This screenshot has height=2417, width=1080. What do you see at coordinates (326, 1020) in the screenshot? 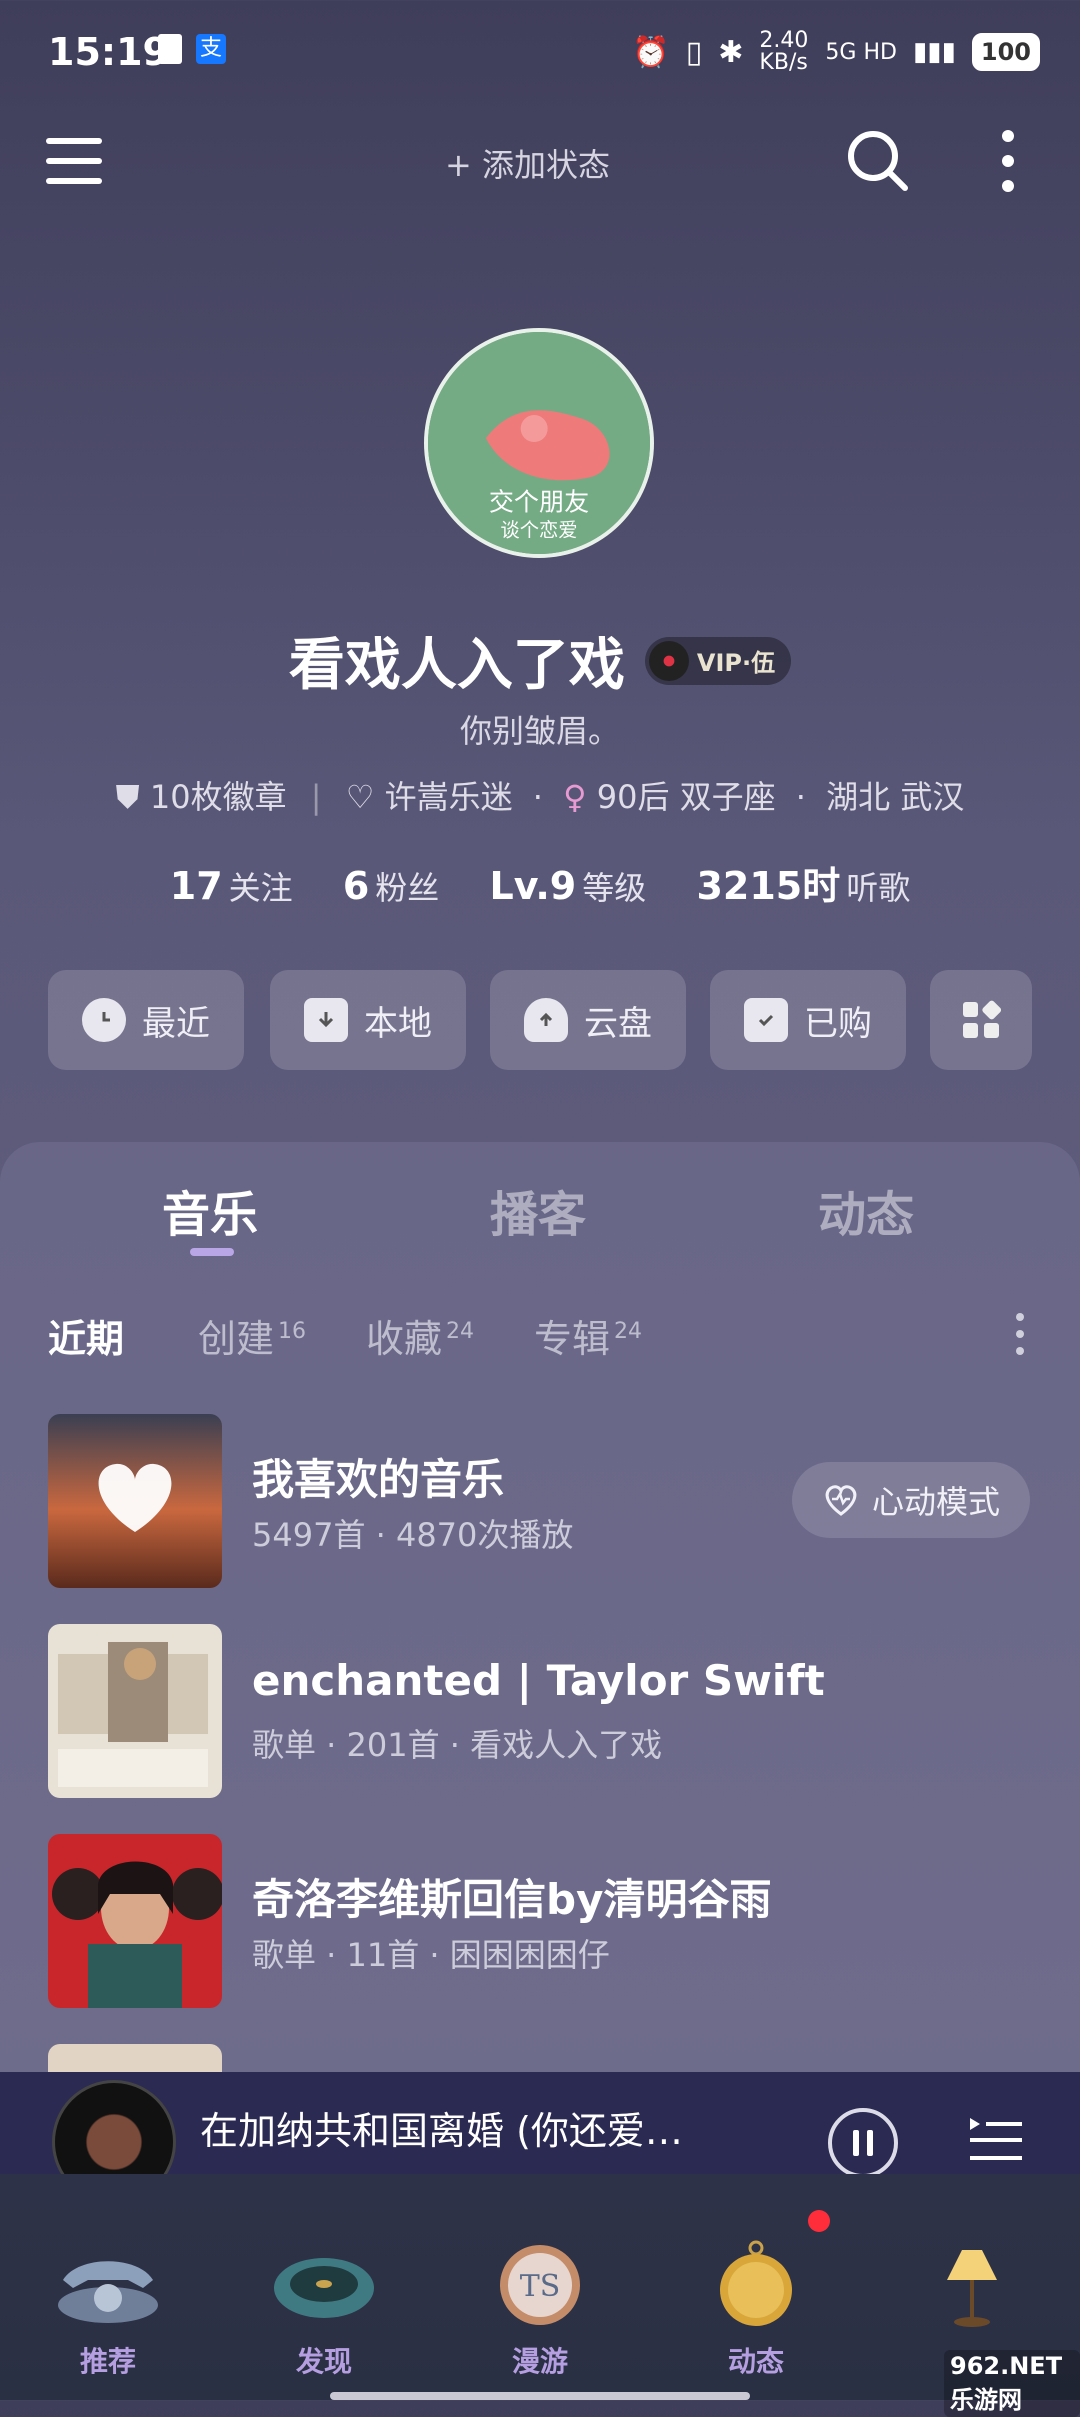
I see `download-box-icon` at bounding box center [326, 1020].